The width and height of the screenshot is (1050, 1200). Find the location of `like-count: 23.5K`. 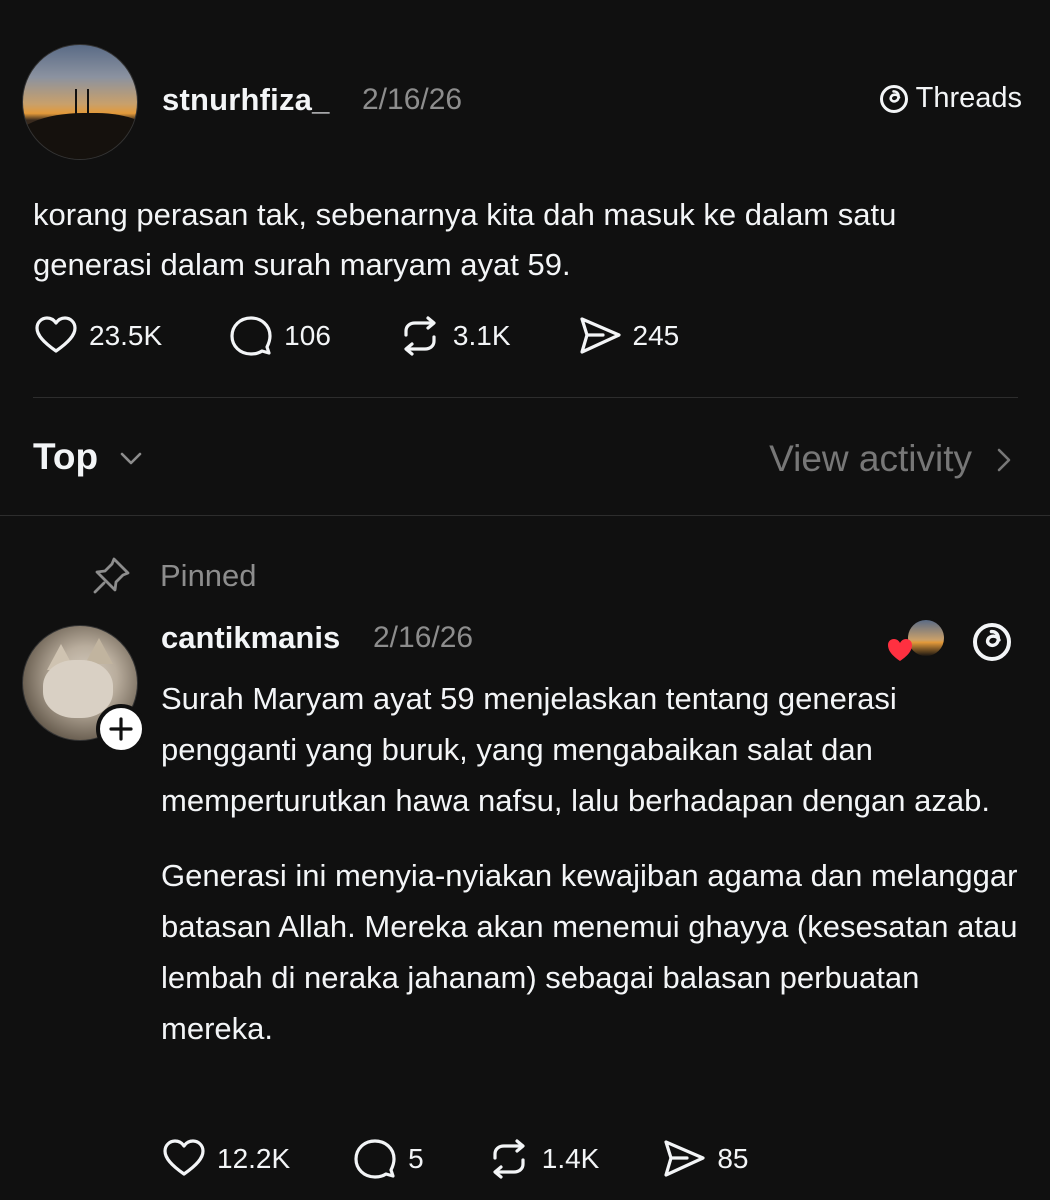

like-count: 23.5K is located at coordinates (126, 335).